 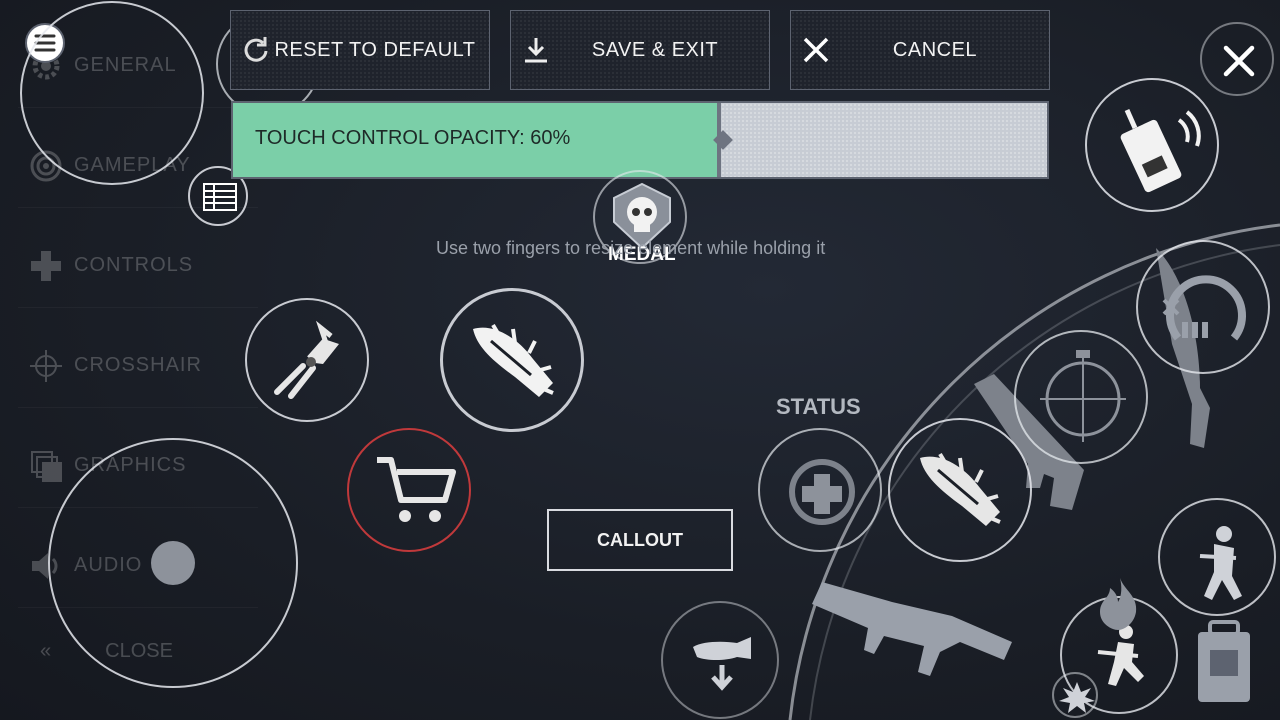 I want to click on backpack-icon, so click(x=1224, y=661).